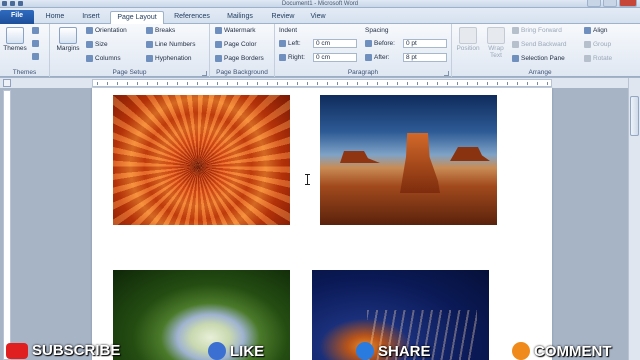 The height and width of the screenshot is (360, 640). I want to click on position-button: Position, so click(468, 39).